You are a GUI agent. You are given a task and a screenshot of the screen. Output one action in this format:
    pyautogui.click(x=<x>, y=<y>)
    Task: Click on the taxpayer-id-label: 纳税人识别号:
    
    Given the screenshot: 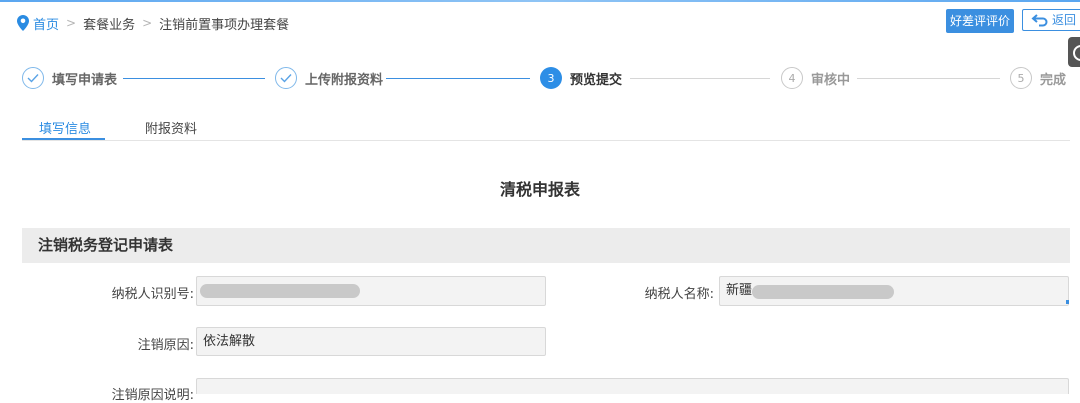 What is the action you would take?
    pyautogui.click(x=152, y=294)
    